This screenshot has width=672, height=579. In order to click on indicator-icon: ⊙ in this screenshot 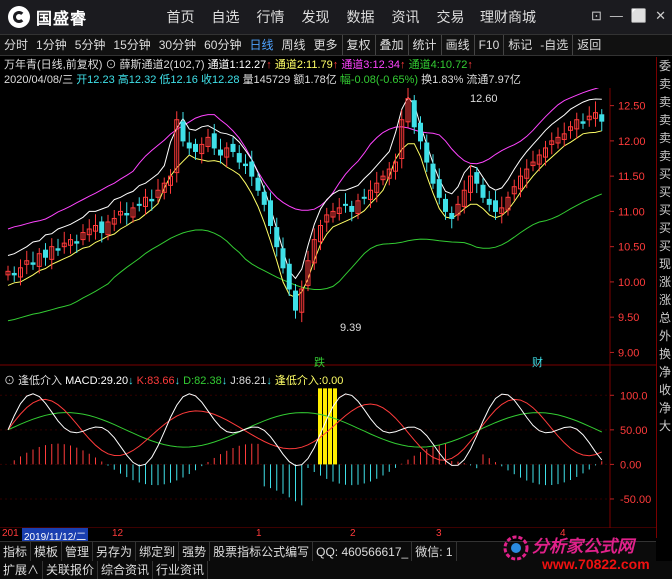, I will do `click(110, 65)`.